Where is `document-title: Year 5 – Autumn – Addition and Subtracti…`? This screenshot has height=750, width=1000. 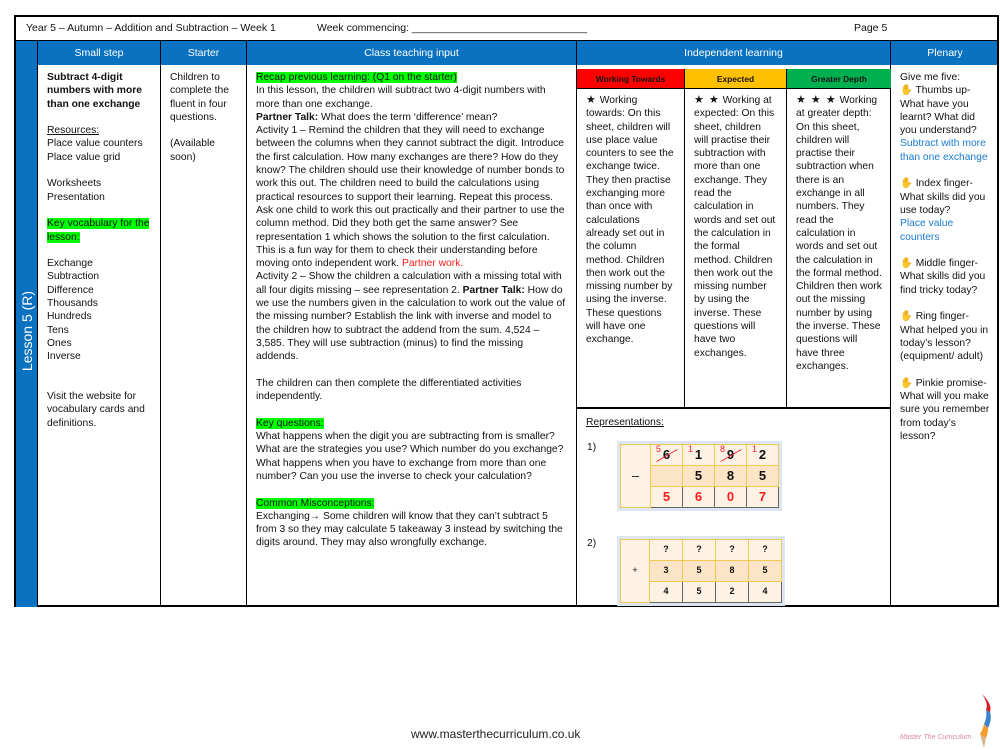
document-title: Year 5 – Autumn – Addition and Subtracti… is located at coordinates (151, 28).